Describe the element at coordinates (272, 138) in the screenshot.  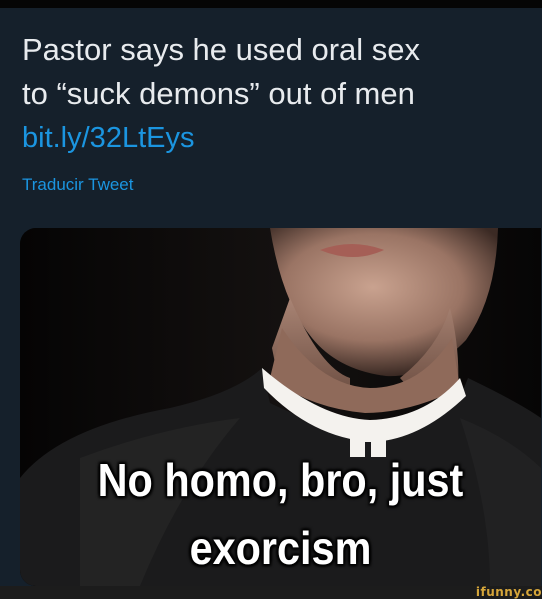
I see `tweet-link: bit.ly/32LtEys` at that location.